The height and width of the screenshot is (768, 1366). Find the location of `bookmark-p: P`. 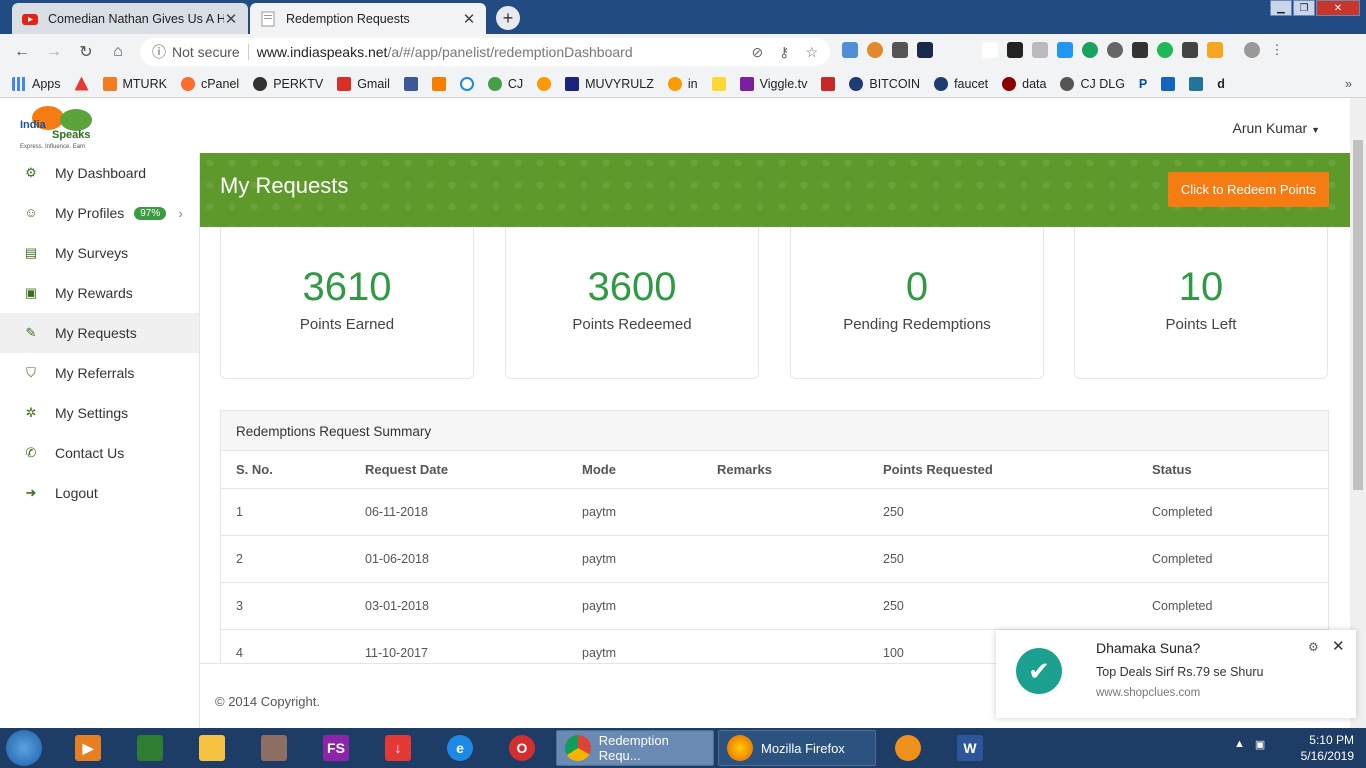

bookmark-p: P is located at coordinates (1143, 84).